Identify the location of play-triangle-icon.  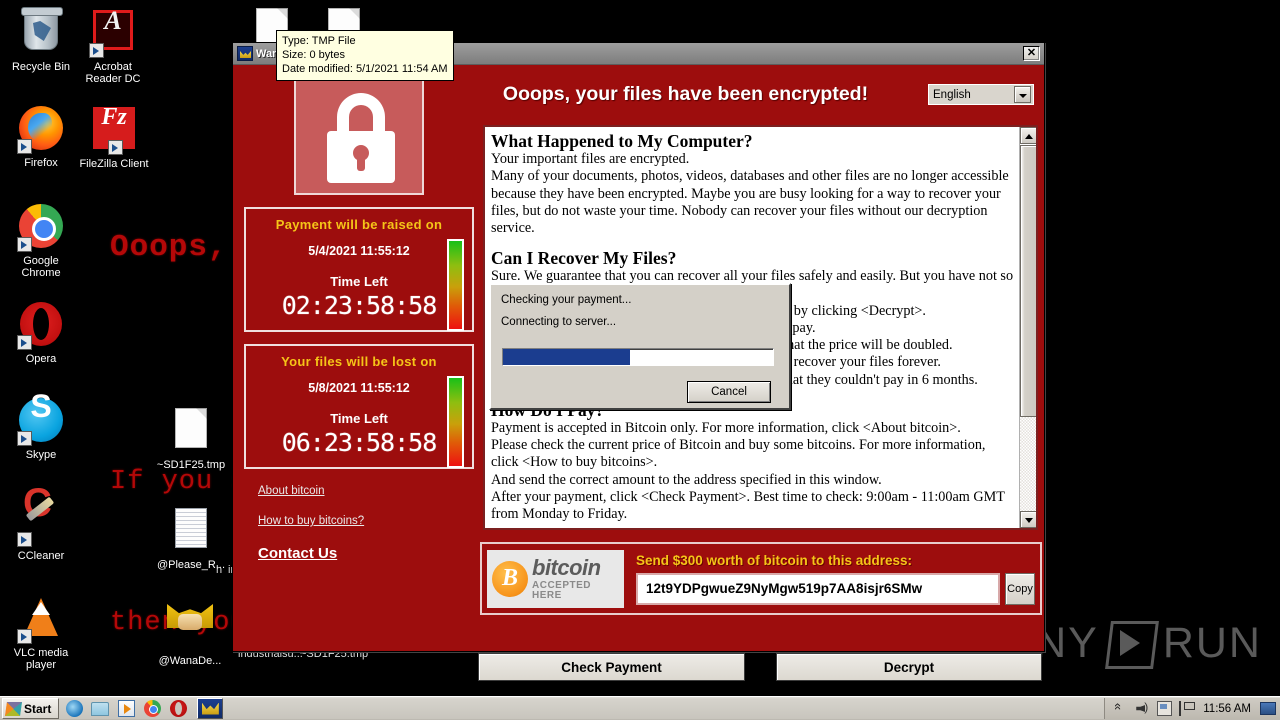
(1131, 644).